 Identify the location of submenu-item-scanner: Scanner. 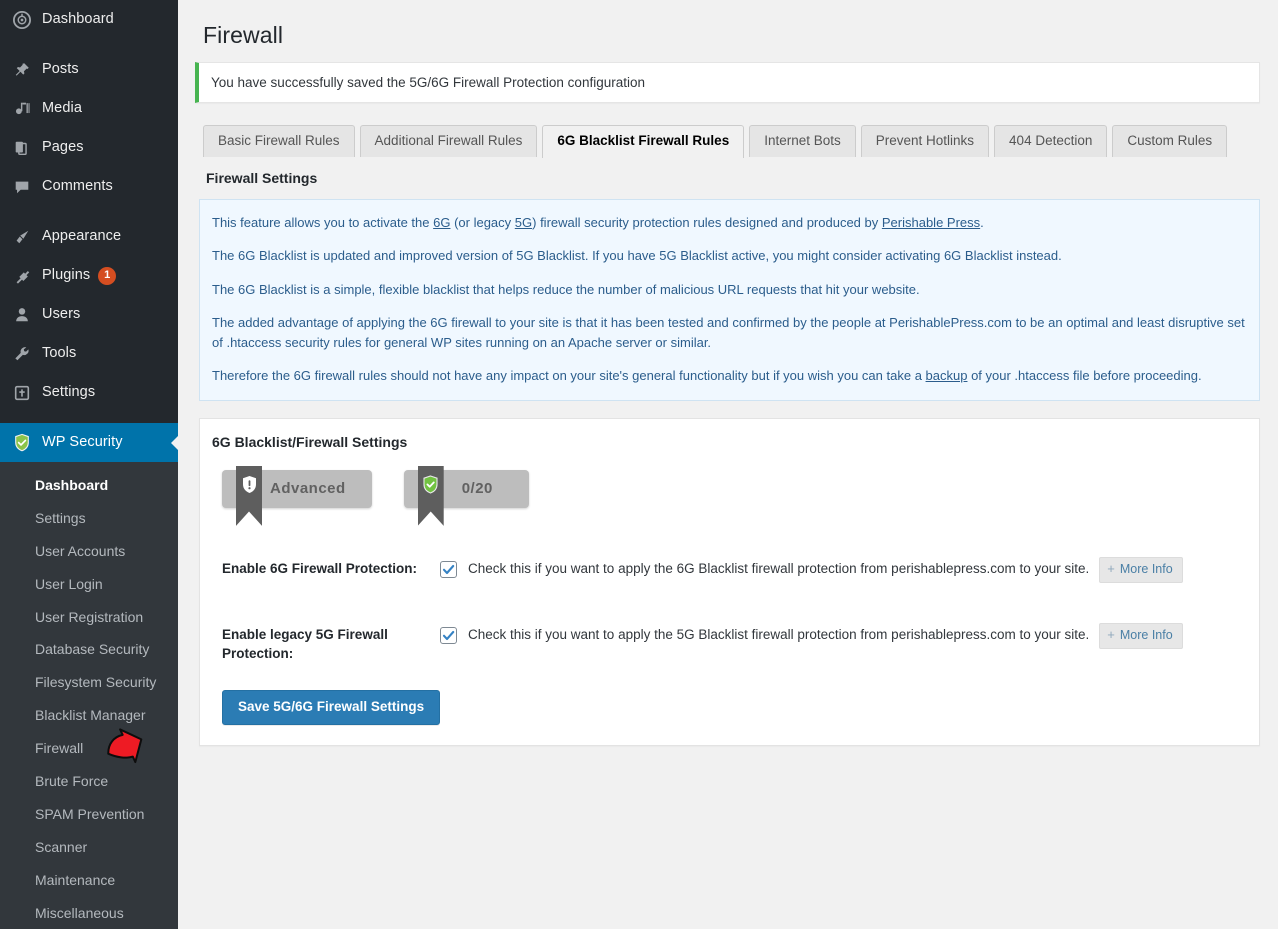
(89, 847).